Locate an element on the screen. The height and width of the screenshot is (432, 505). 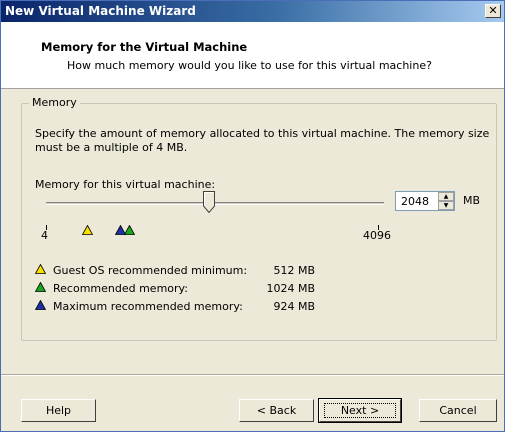
legend-label: Recommended memory: is located at coordinates (120, 288).